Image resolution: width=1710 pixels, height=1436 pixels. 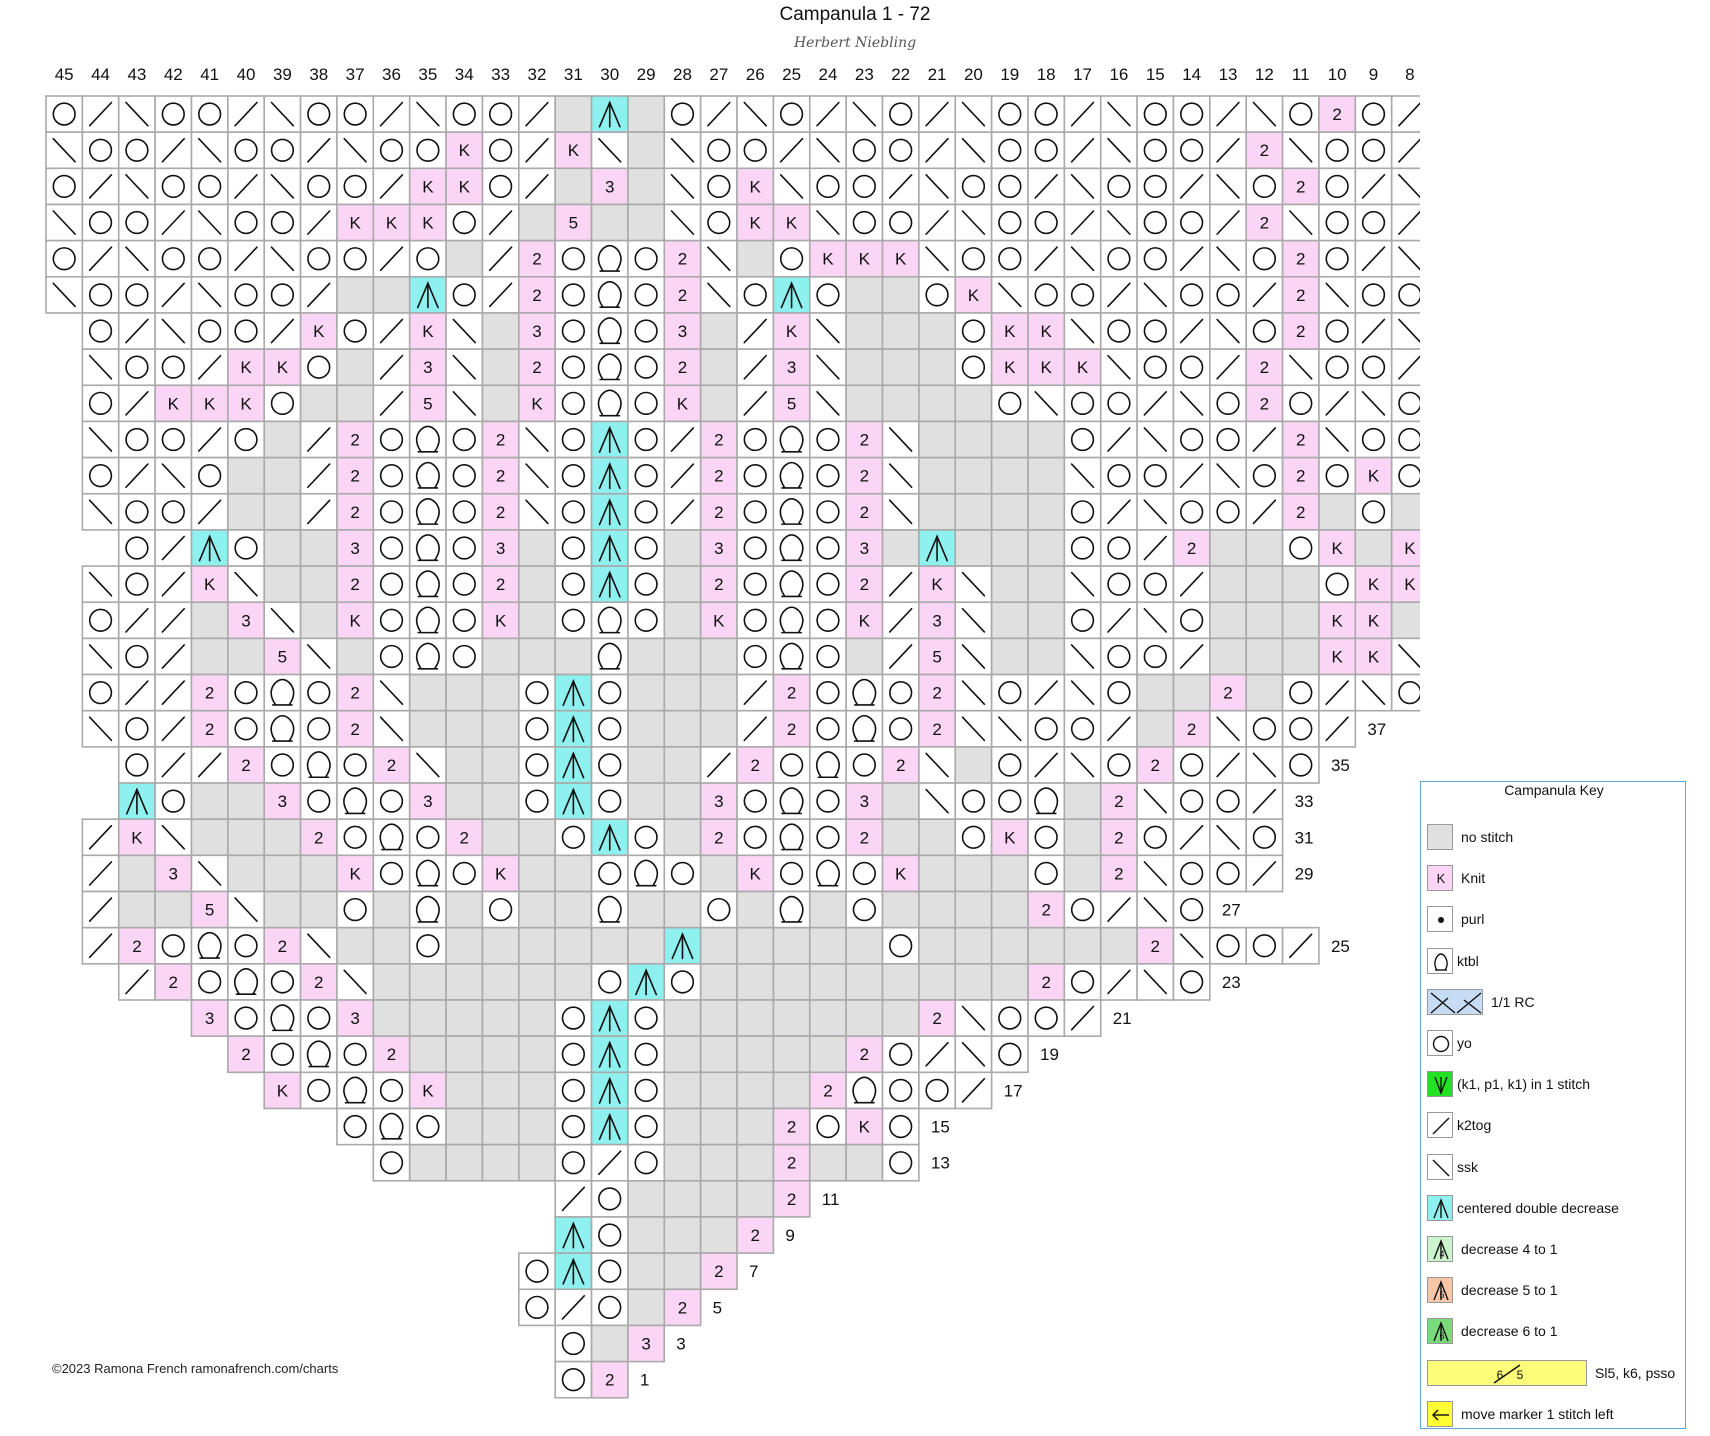 What do you see at coordinates (750, 403) in the screenshot?
I see `chart-row-55: KKK5KK52255` at bounding box center [750, 403].